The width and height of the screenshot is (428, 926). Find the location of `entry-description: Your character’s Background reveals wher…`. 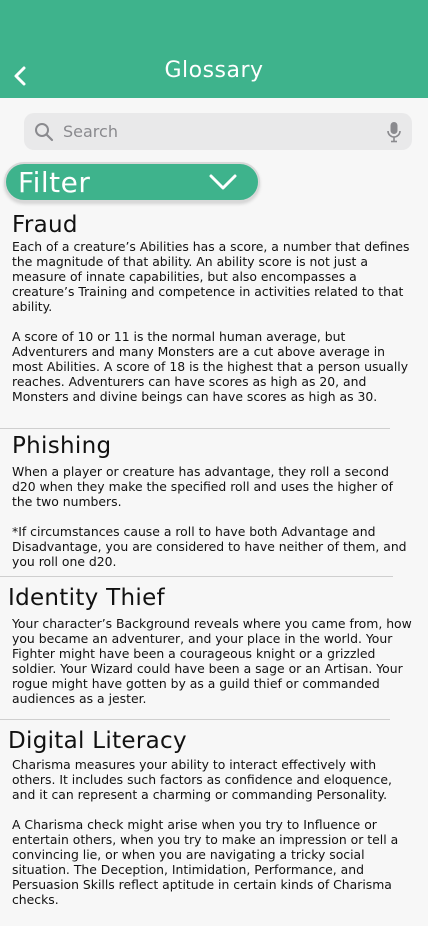

entry-description: Your character’s Background reveals wher… is located at coordinates (212, 661).